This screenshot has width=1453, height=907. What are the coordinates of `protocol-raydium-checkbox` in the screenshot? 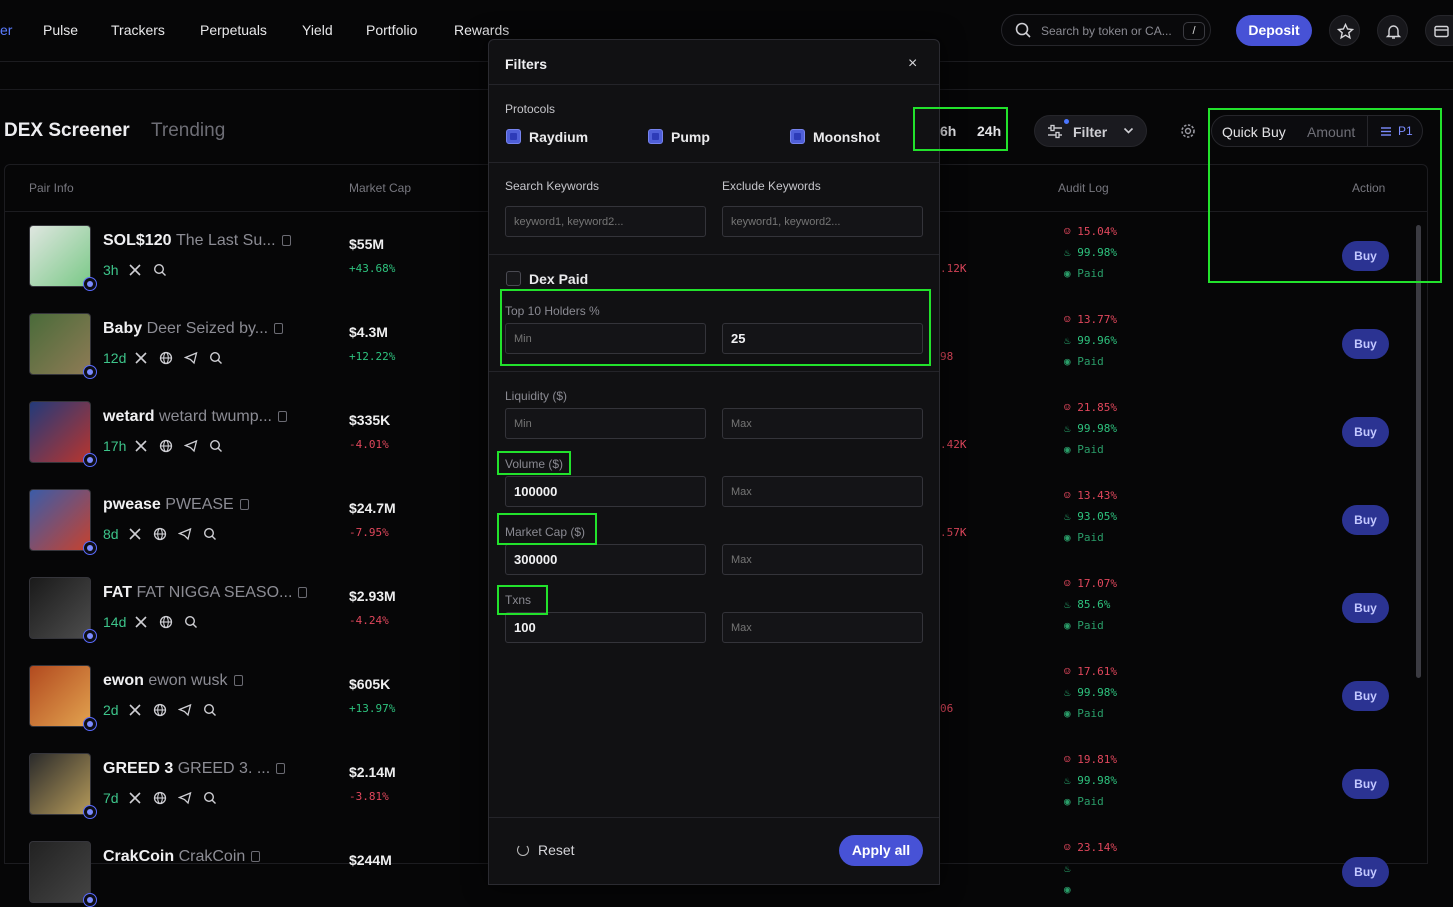 It's located at (513, 136).